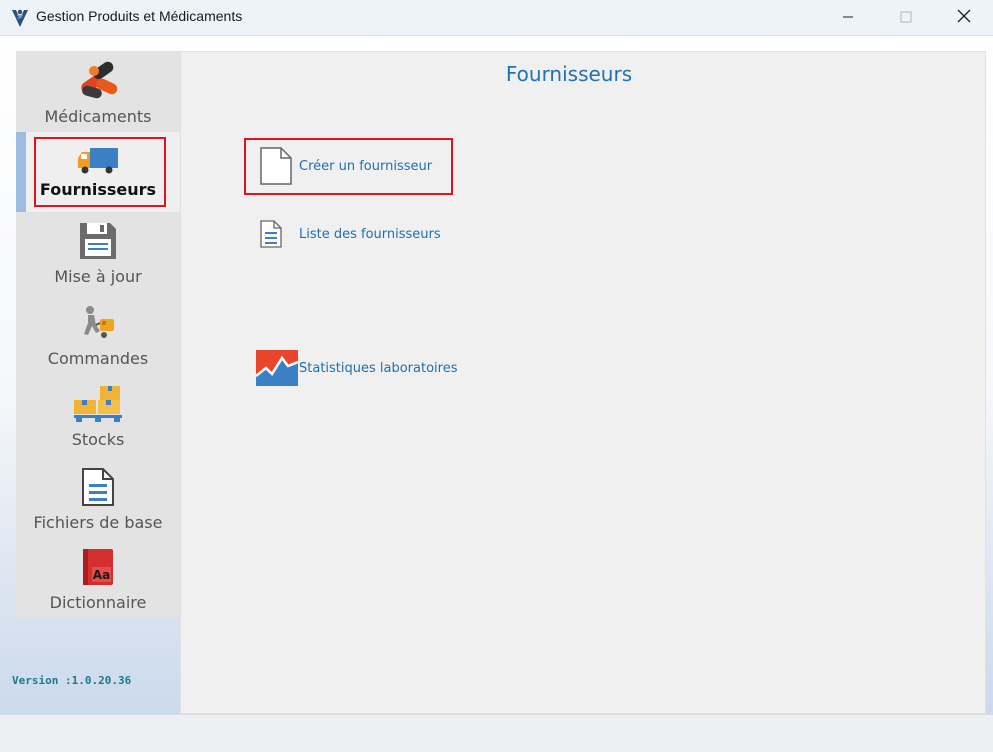 Image resolution: width=993 pixels, height=752 pixels. Describe the element at coordinates (98, 522) in the screenshot. I see `sidebar-item-label: Fichiers de base` at that location.